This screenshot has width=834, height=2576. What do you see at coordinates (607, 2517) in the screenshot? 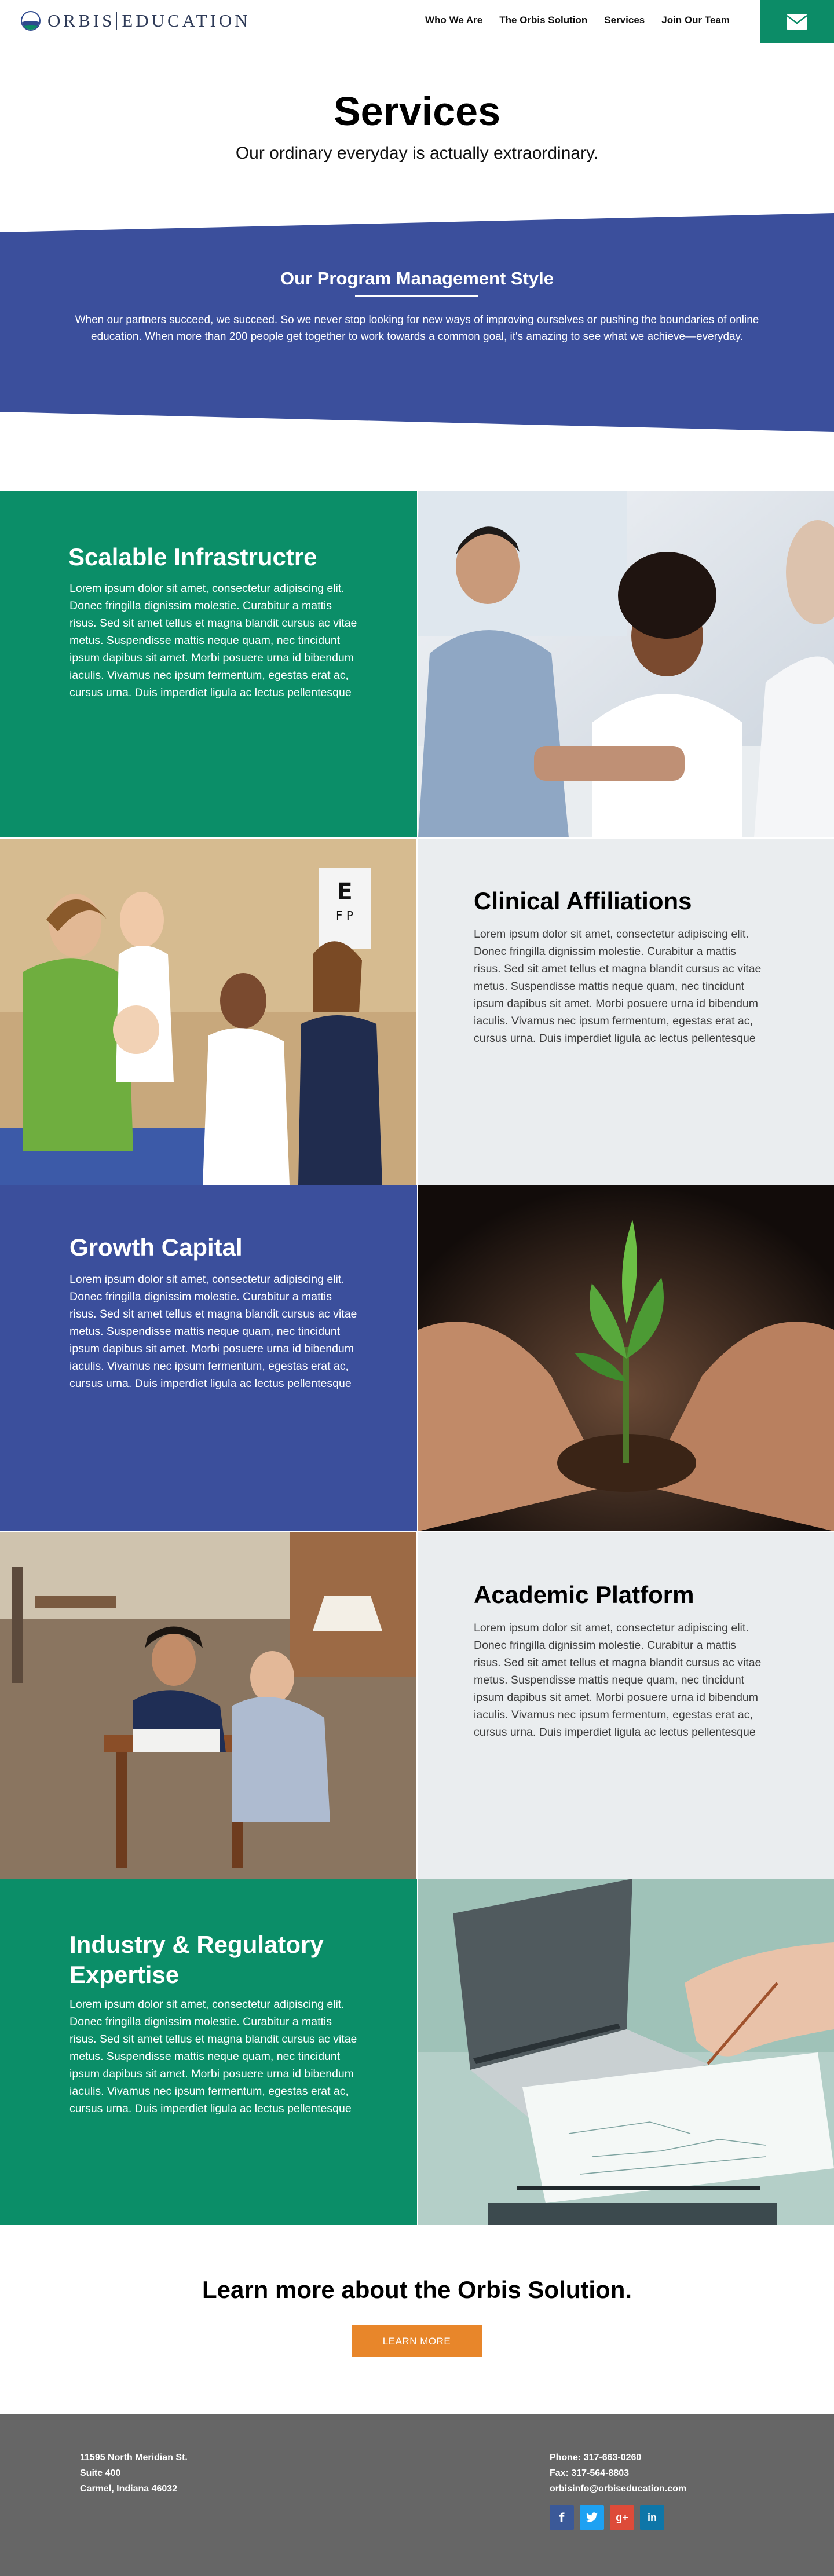
I see `social-links: f g+ in` at bounding box center [607, 2517].